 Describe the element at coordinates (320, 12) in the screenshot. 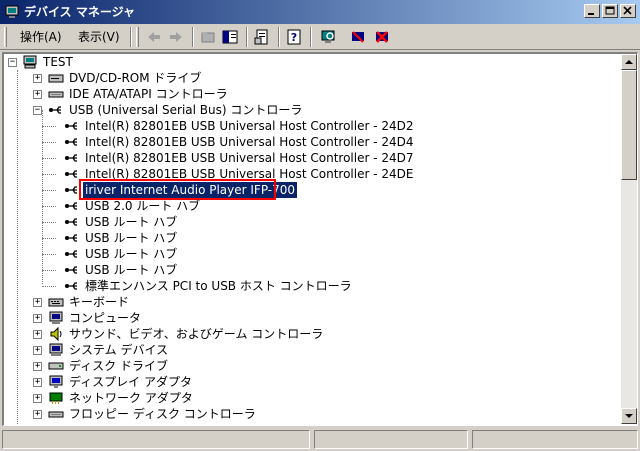

I see `title-bar: デバイス マネージャ` at that location.